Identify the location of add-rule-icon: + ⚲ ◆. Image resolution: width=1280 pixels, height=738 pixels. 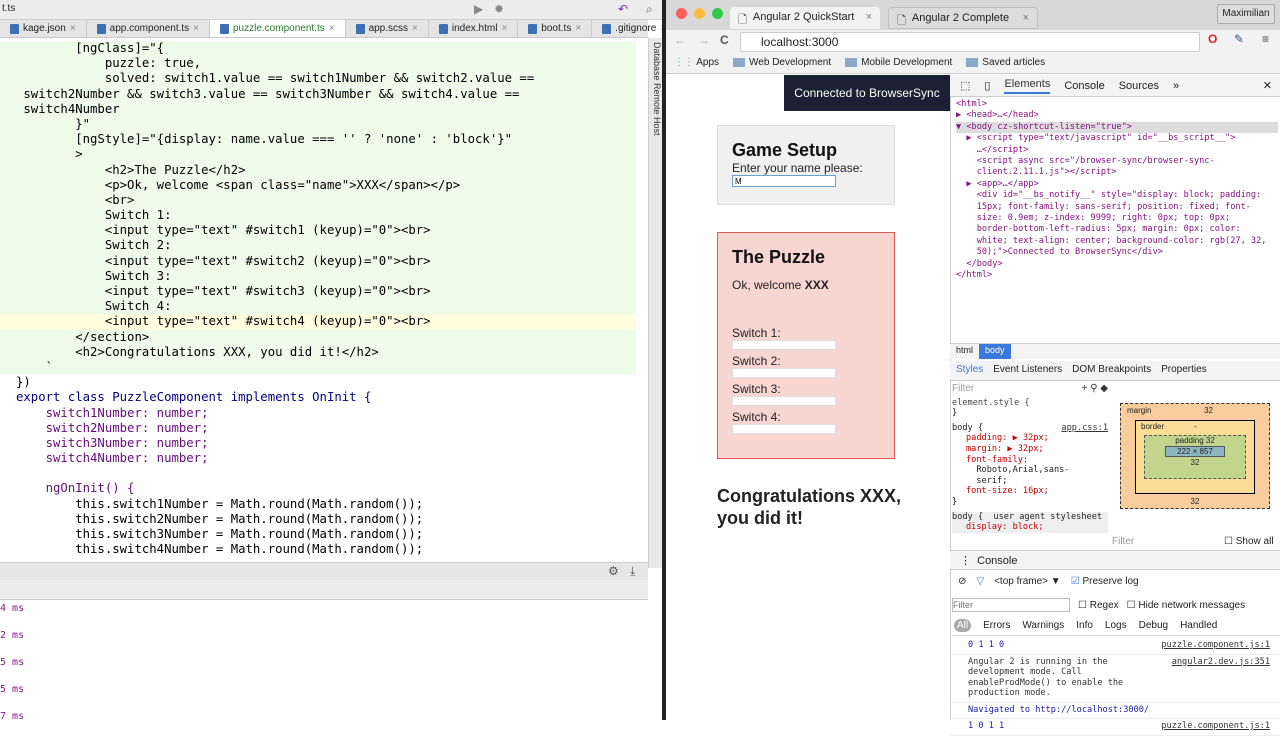
(1095, 389).